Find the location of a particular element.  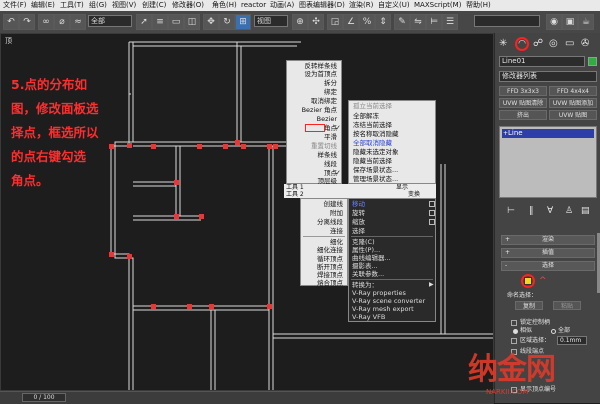

hierarchy-tab-icon: ☍ is located at coordinates (538, 44).